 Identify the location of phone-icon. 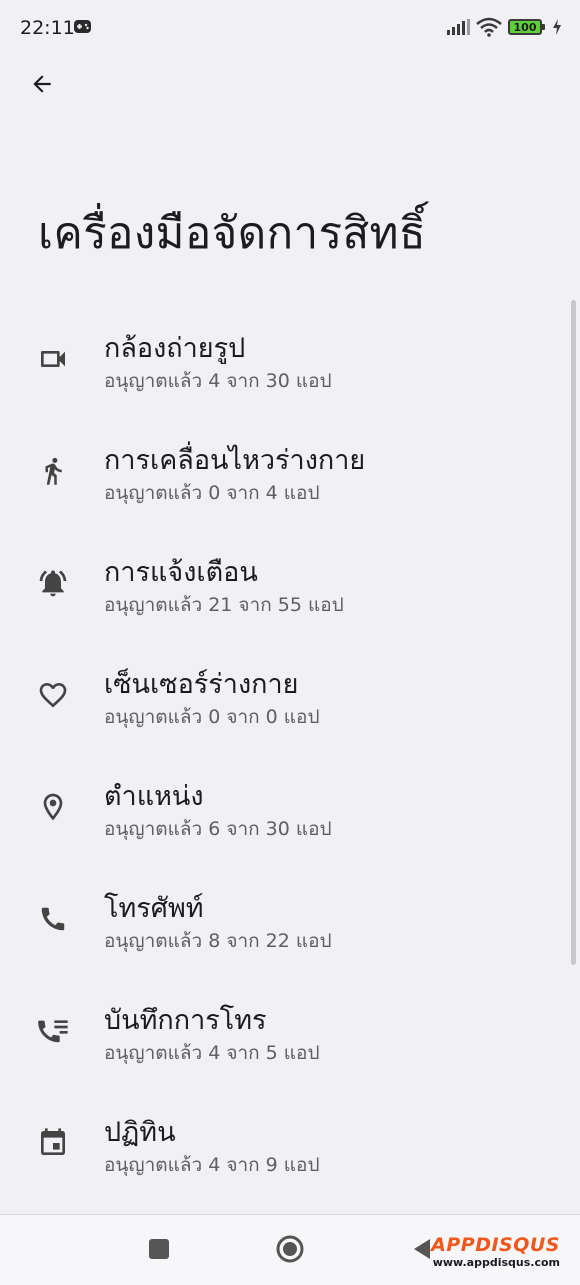
(53, 919).